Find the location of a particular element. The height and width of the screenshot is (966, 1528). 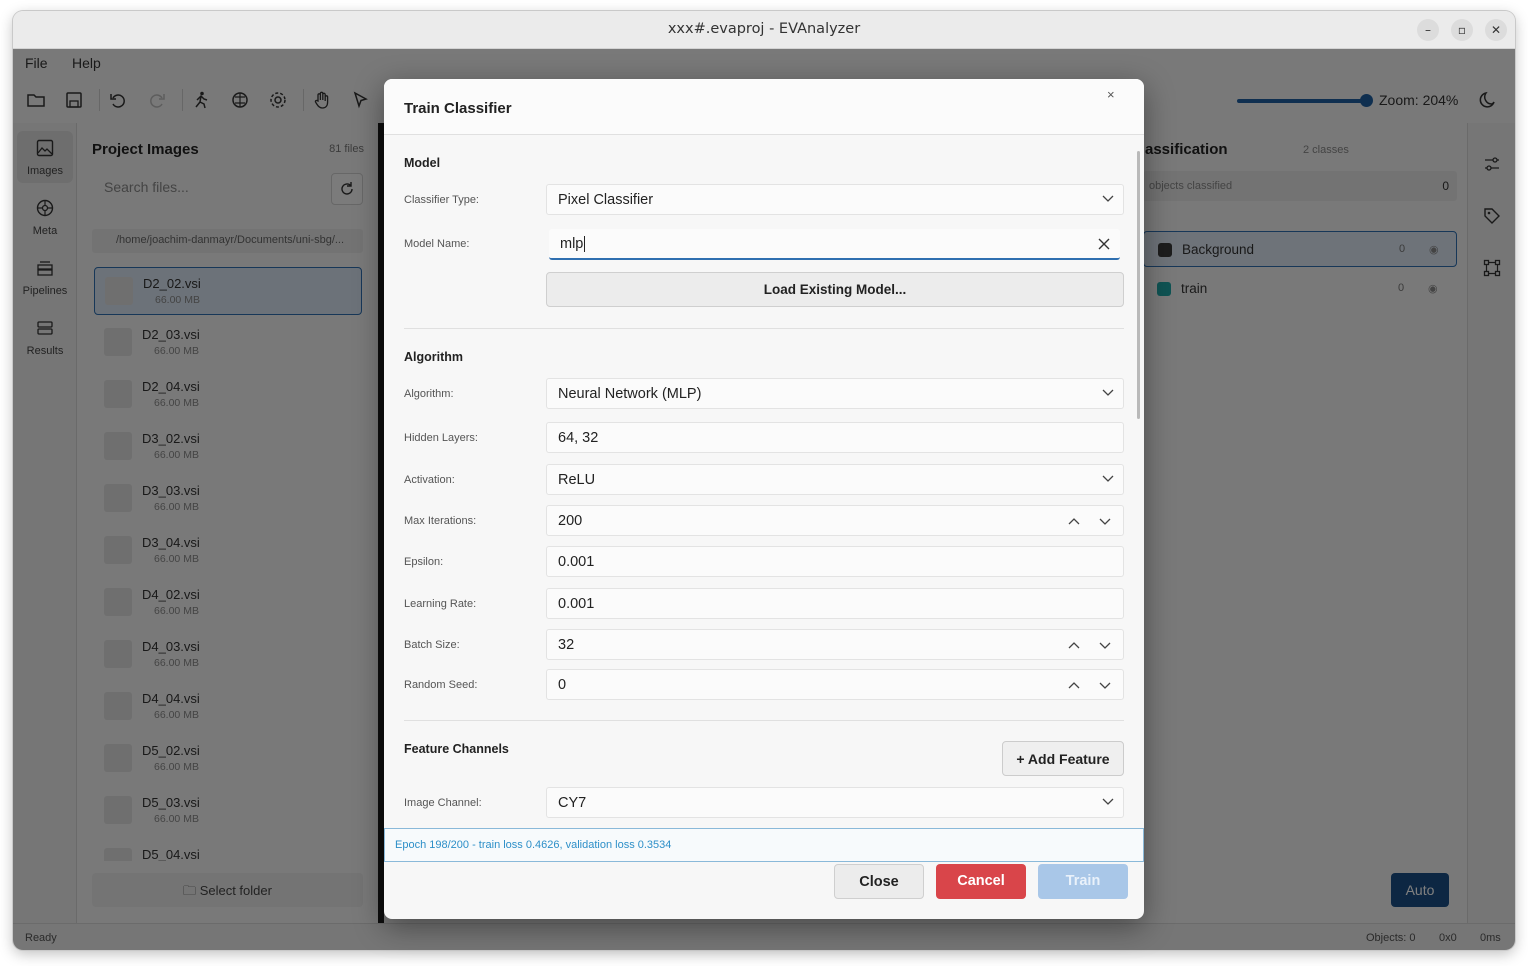

maximize-button: ▫ is located at coordinates (1462, 30).